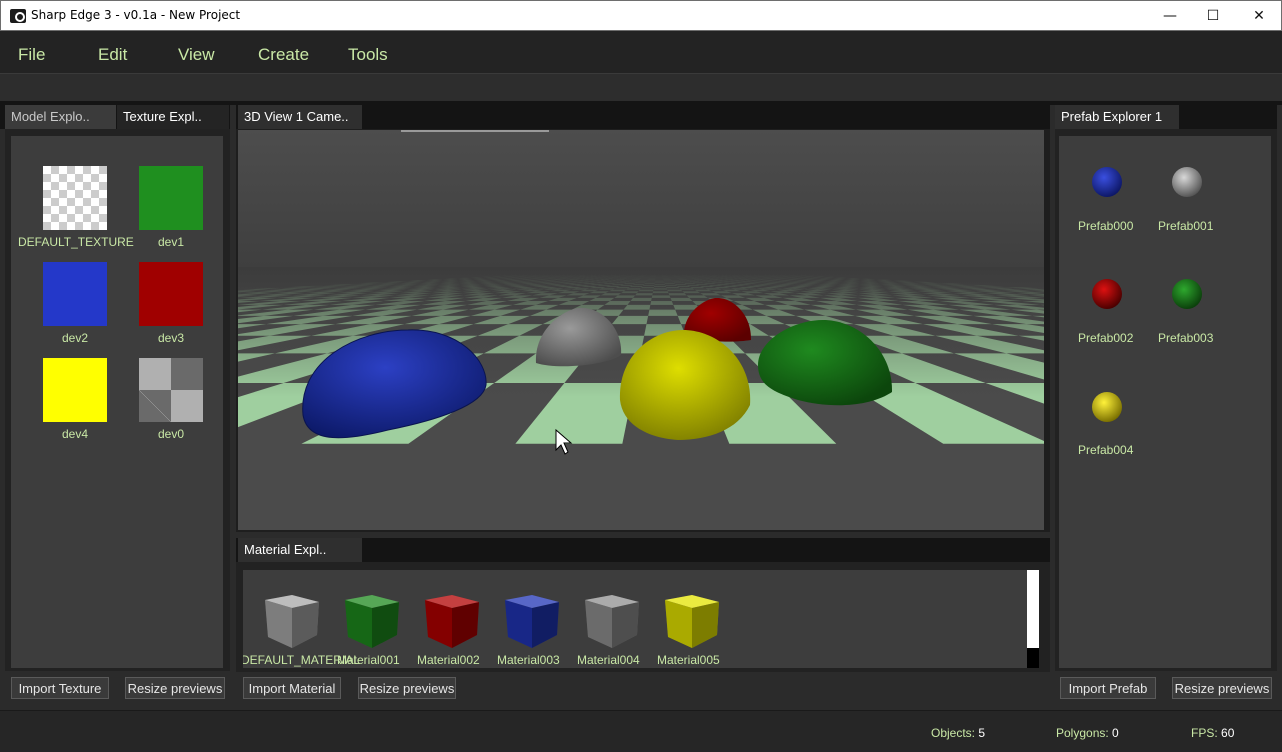 The height and width of the screenshot is (752, 1282). I want to click on resize-previews-button-textures: Resize previews, so click(175, 688).